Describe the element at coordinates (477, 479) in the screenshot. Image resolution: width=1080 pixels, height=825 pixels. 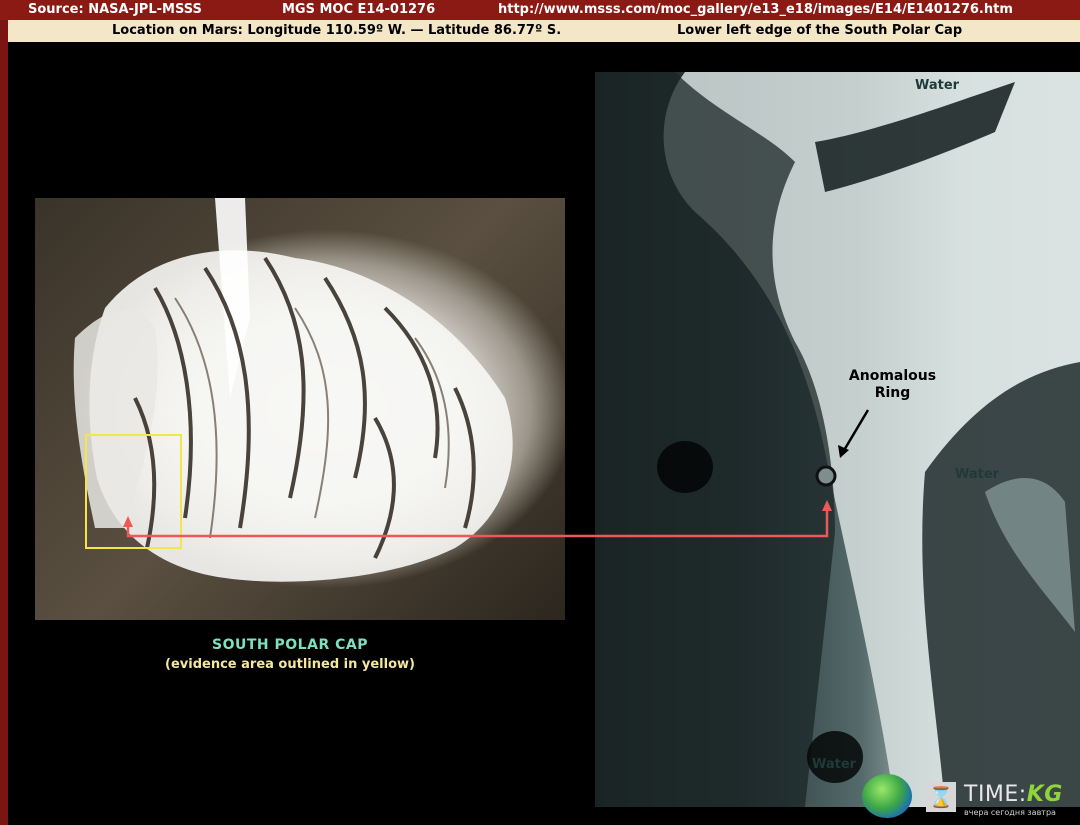
I see `annotation-overlay` at that location.